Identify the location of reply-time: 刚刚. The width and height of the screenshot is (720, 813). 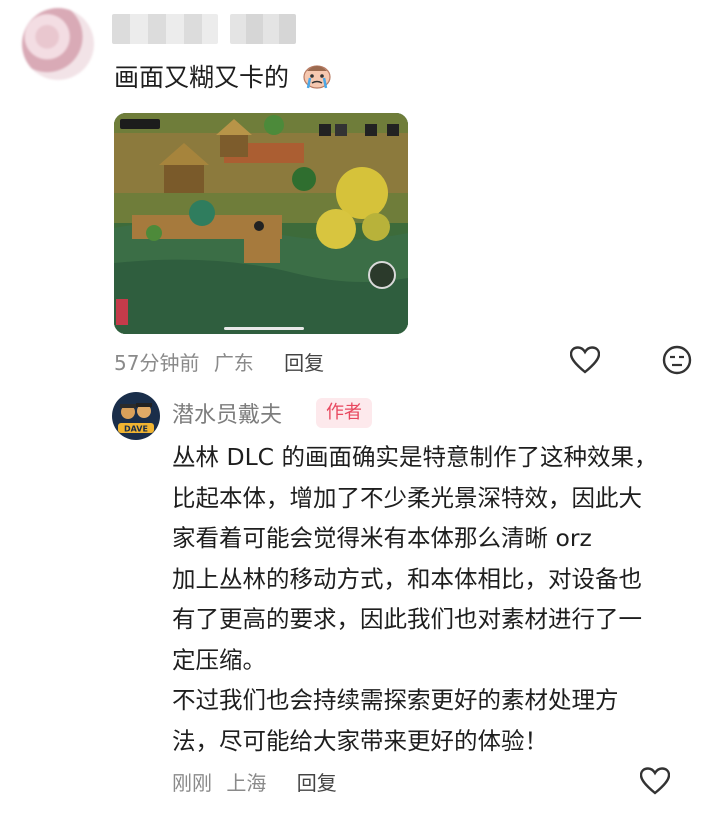
(192, 783).